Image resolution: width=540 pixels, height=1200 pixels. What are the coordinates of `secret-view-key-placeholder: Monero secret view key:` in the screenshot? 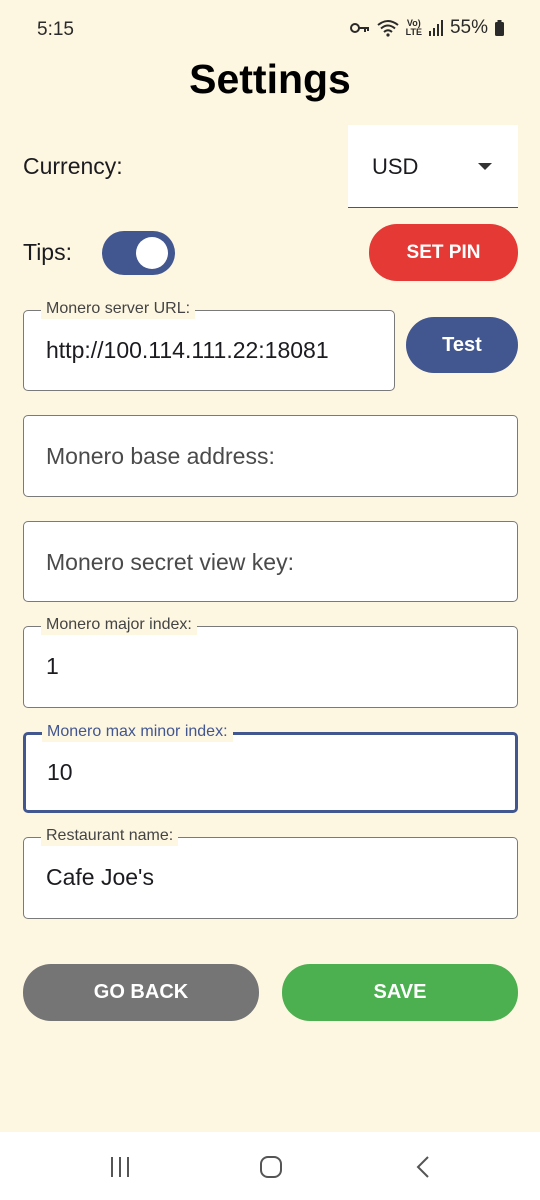 It's located at (170, 562).